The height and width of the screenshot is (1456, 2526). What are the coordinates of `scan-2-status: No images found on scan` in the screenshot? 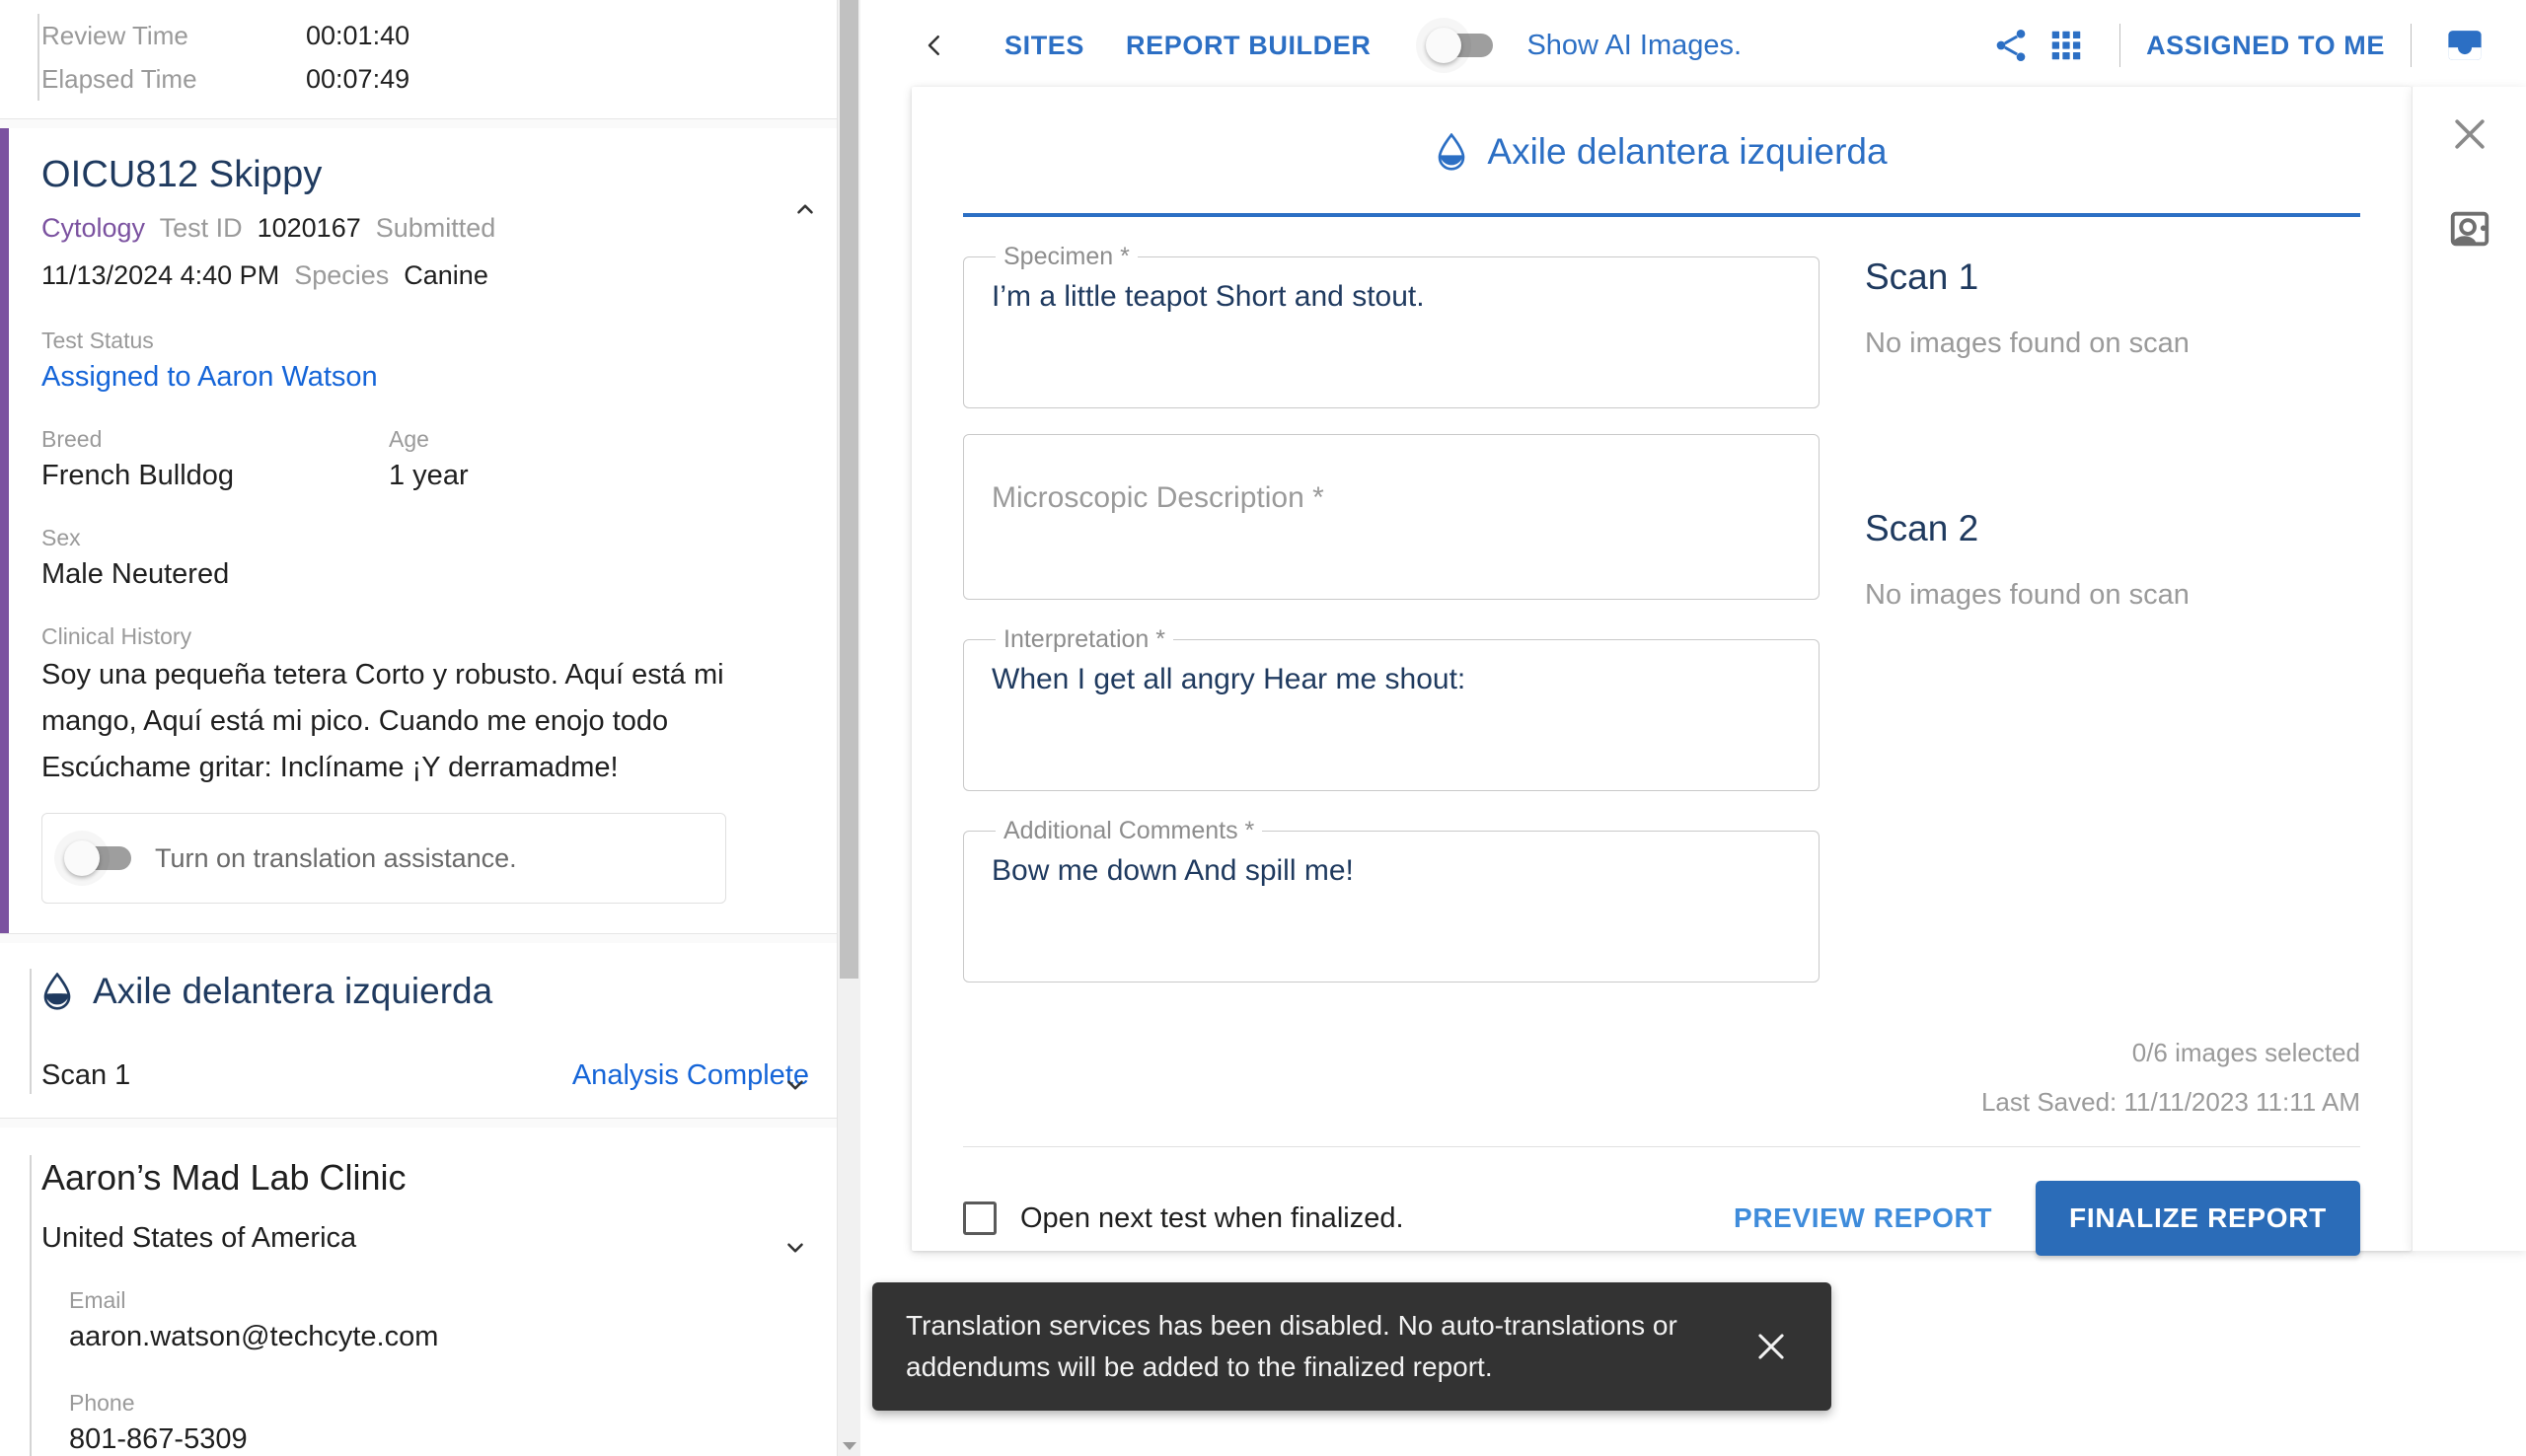 It's located at (2027, 595).